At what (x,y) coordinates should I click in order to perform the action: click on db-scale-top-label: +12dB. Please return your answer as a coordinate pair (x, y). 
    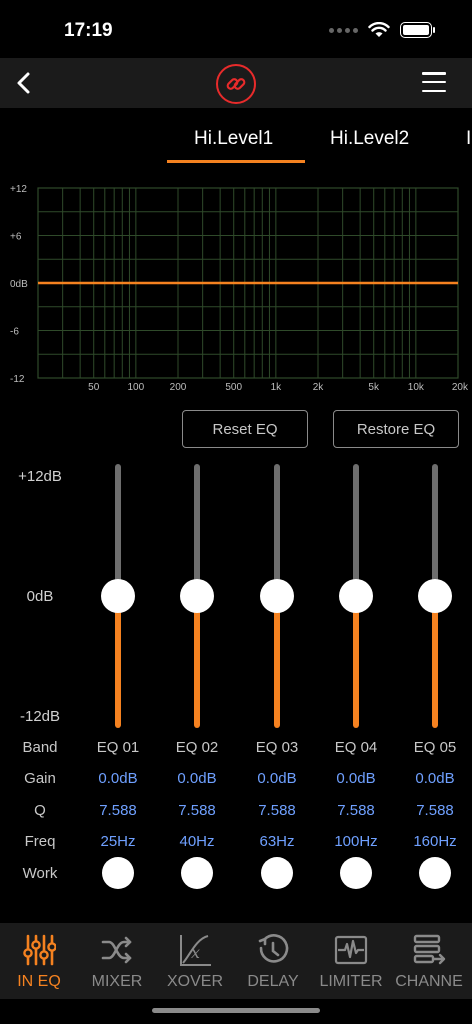
    Looking at the image, I should click on (40, 476).